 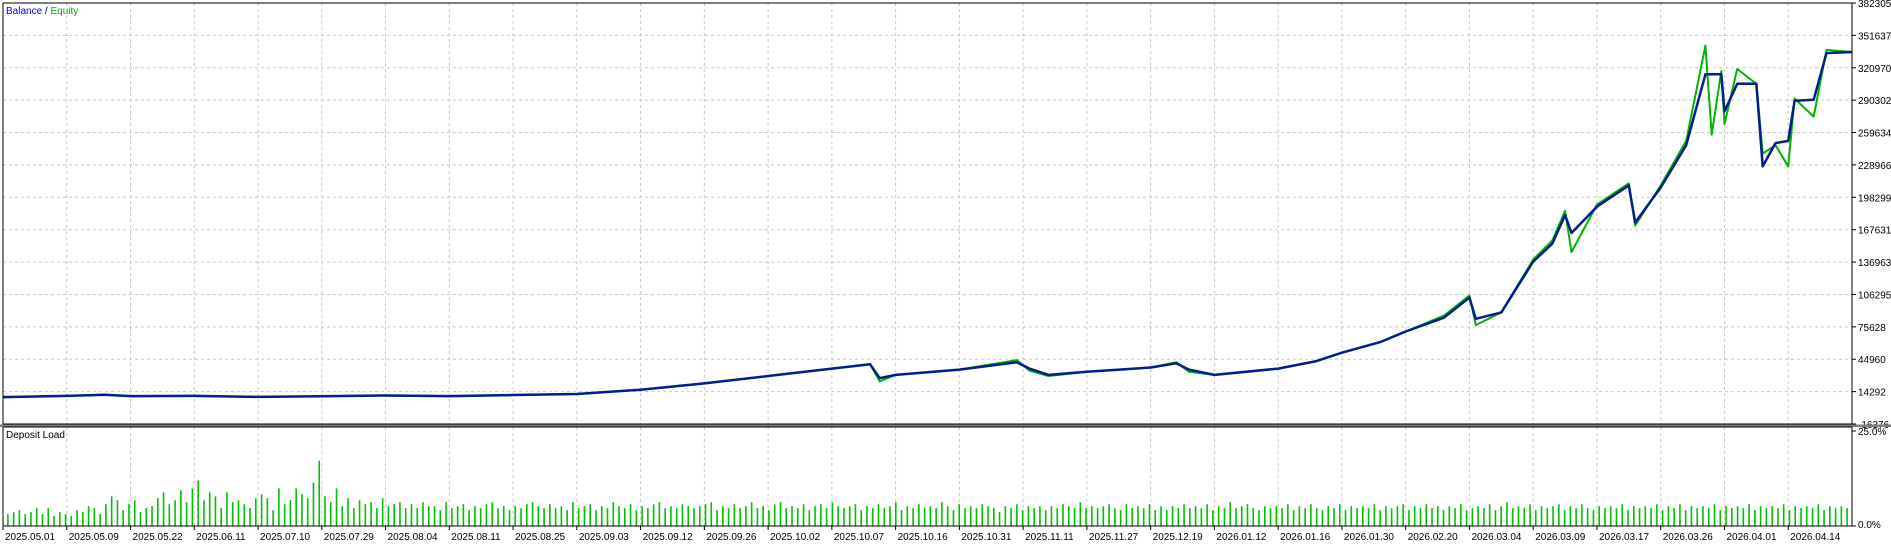 What do you see at coordinates (1433, 537) in the screenshot?
I see `x-tick-label: 2026.02.20` at bounding box center [1433, 537].